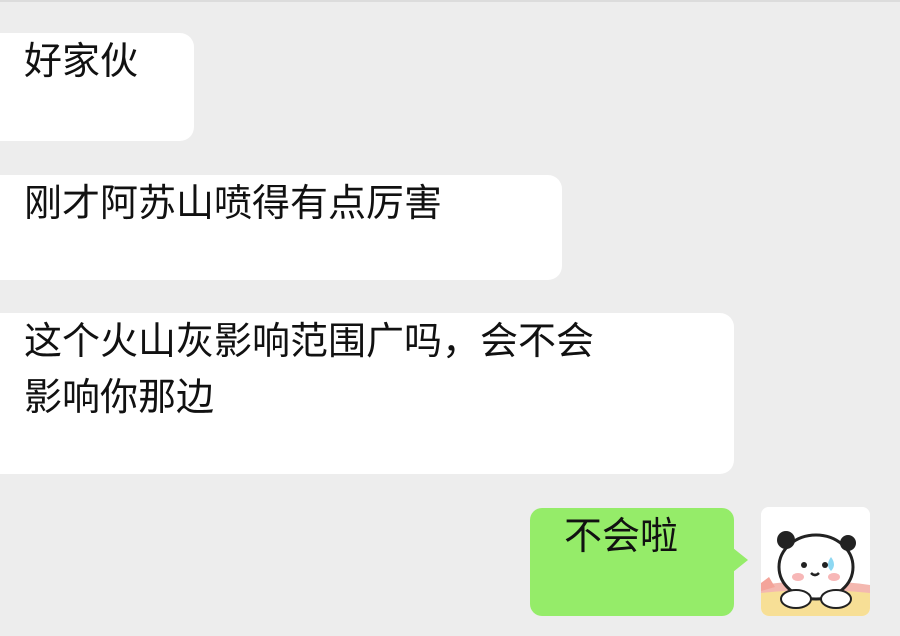 This screenshot has height=636, width=900. Describe the element at coordinates (97, 87) in the screenshot. I see `message-bubble-incoming: 好家伙` at that location.